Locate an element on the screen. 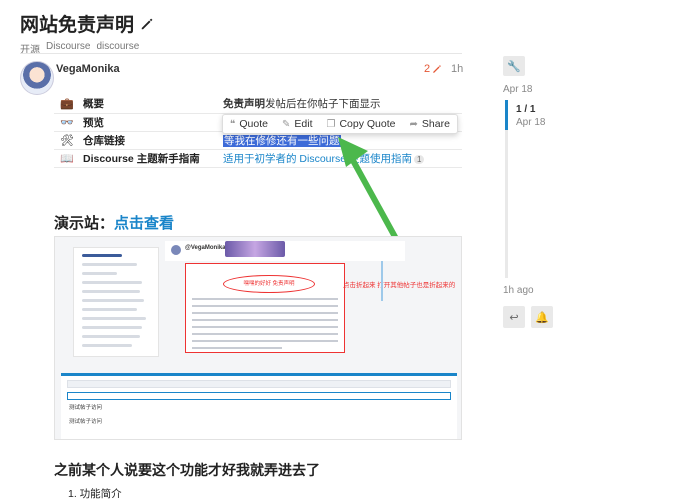  topic-header: 网站免责声明 开源 Discourse discourse is located at coordinates (87, 33).